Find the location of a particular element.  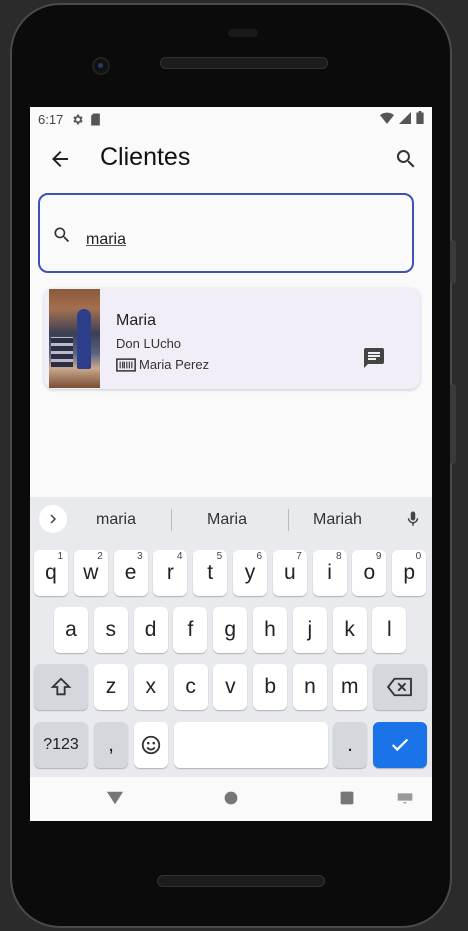

checkmark-icon is located at coordinates (400, 745).